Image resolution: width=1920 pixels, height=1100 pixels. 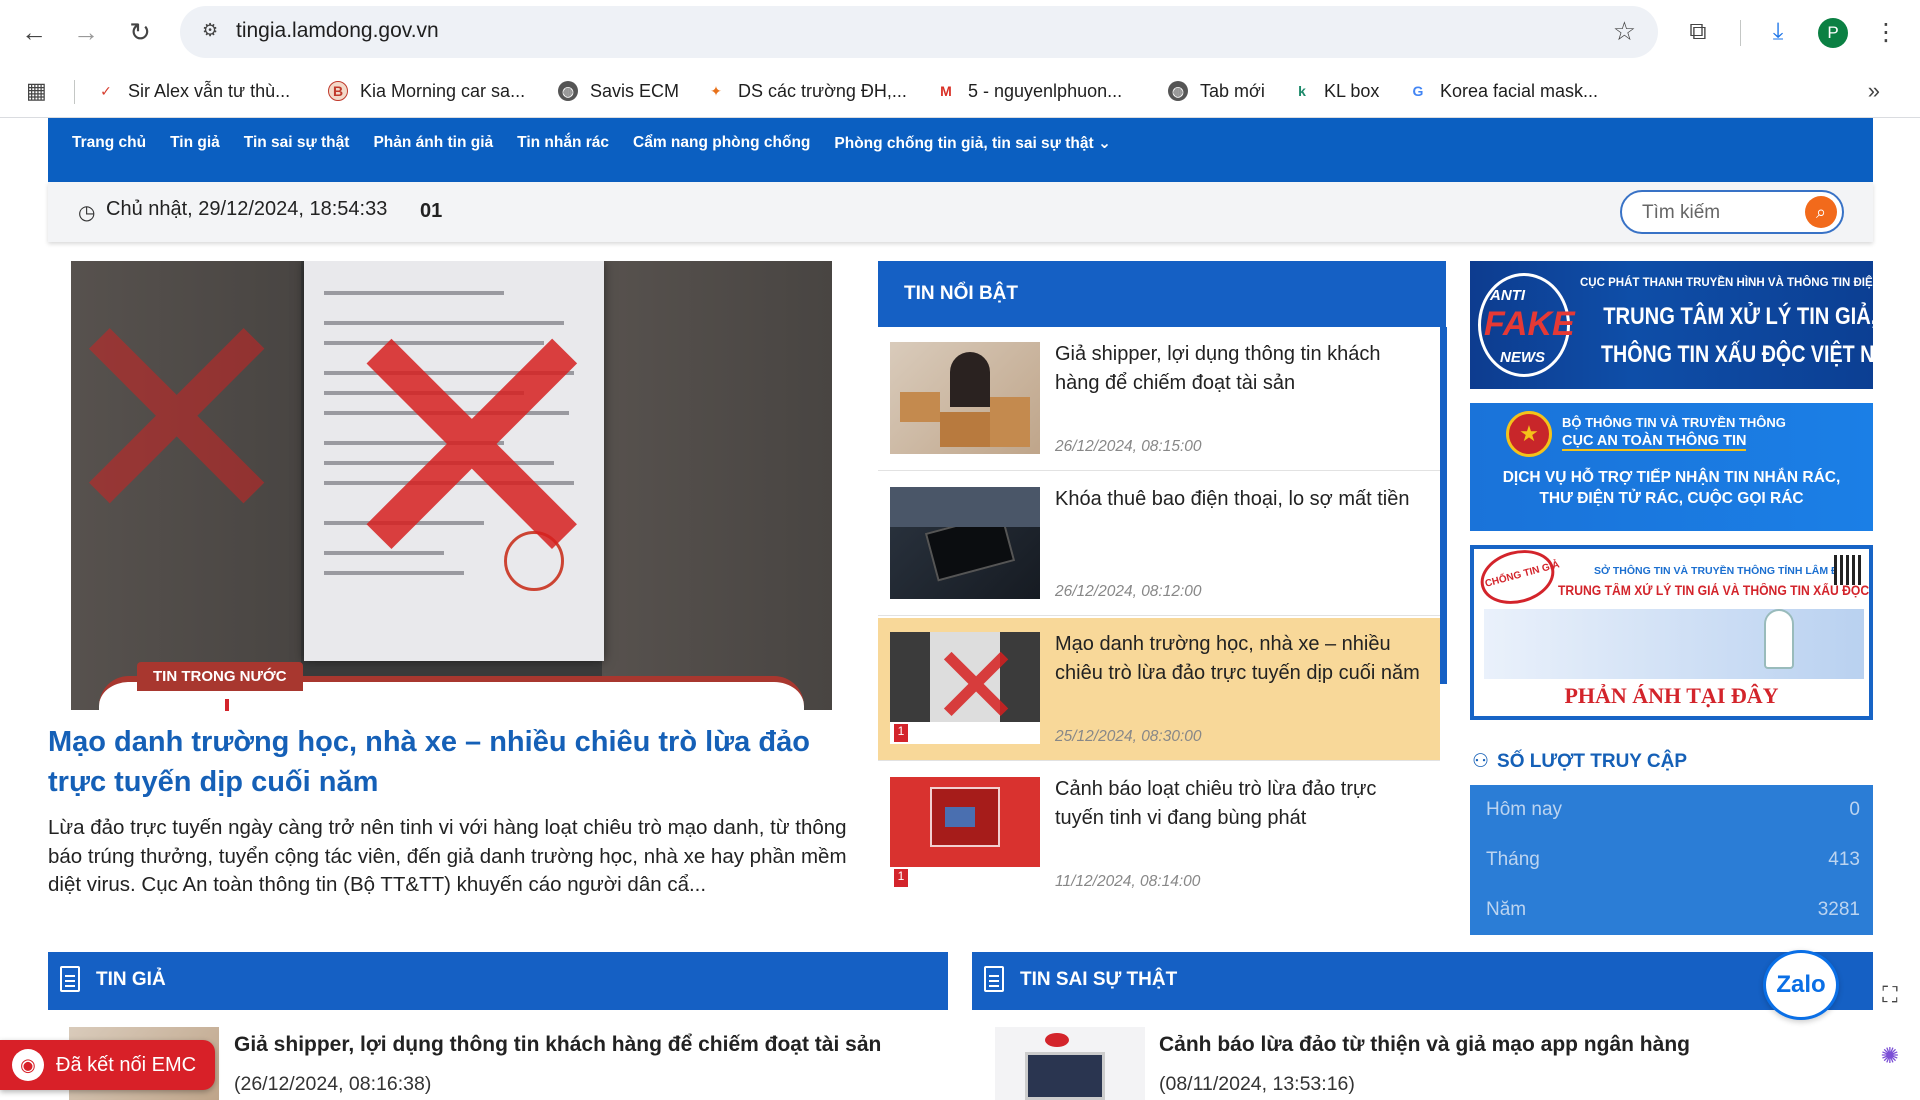 I want to click on bookmarks-divider, so click(x=74, y=92).